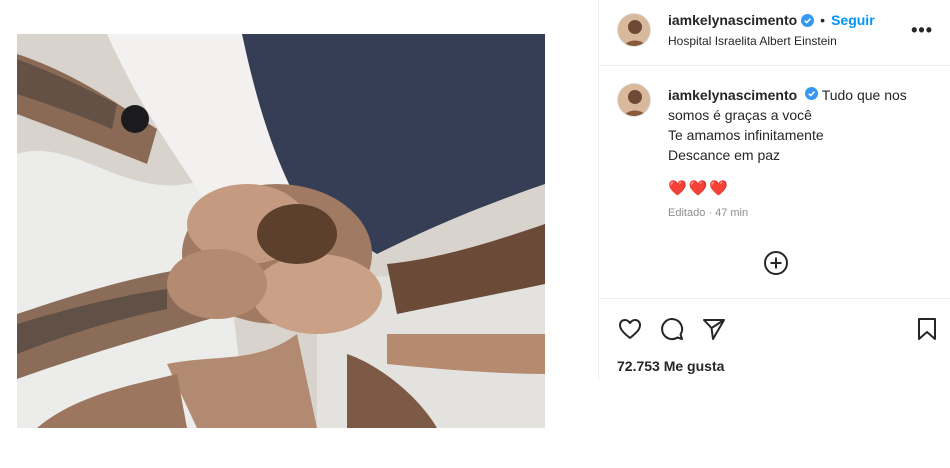 This screenshot has width=950, height=468. Describe the element at coordinates (672, 329) in the screenshot. I see `comment-bubble-icon` at that location.